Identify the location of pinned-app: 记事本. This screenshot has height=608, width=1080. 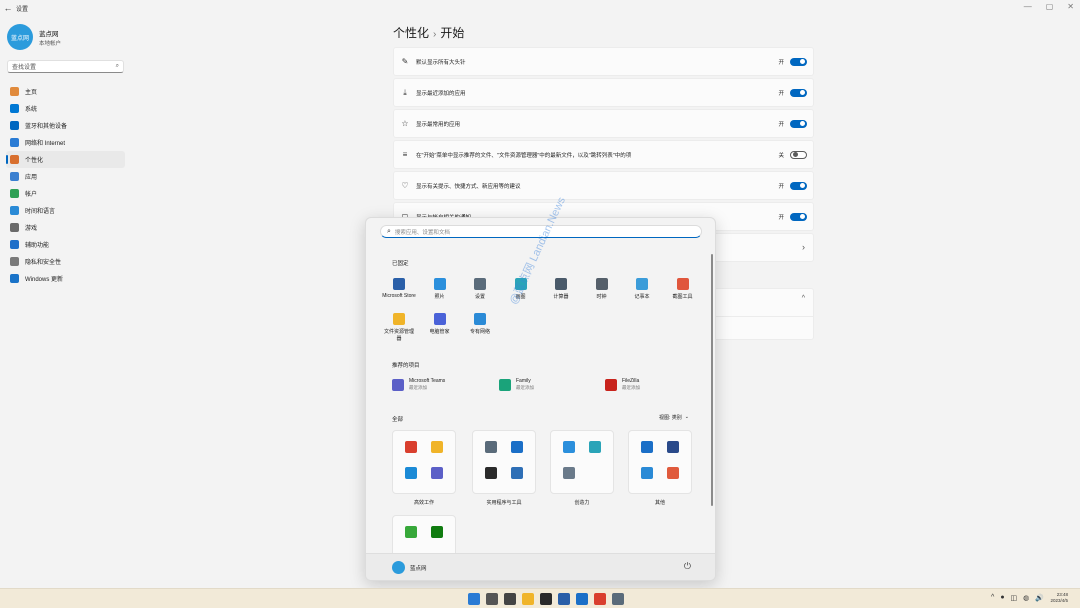
(642, 289).